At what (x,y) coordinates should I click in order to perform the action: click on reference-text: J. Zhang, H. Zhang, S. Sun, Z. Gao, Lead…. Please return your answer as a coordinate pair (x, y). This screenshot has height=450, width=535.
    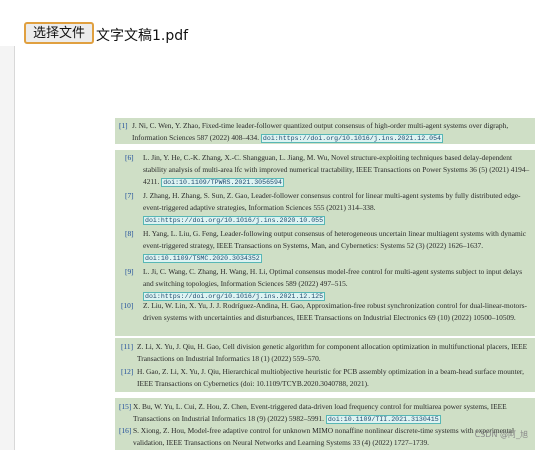
    Looking at the image, I should click on (332, 202).